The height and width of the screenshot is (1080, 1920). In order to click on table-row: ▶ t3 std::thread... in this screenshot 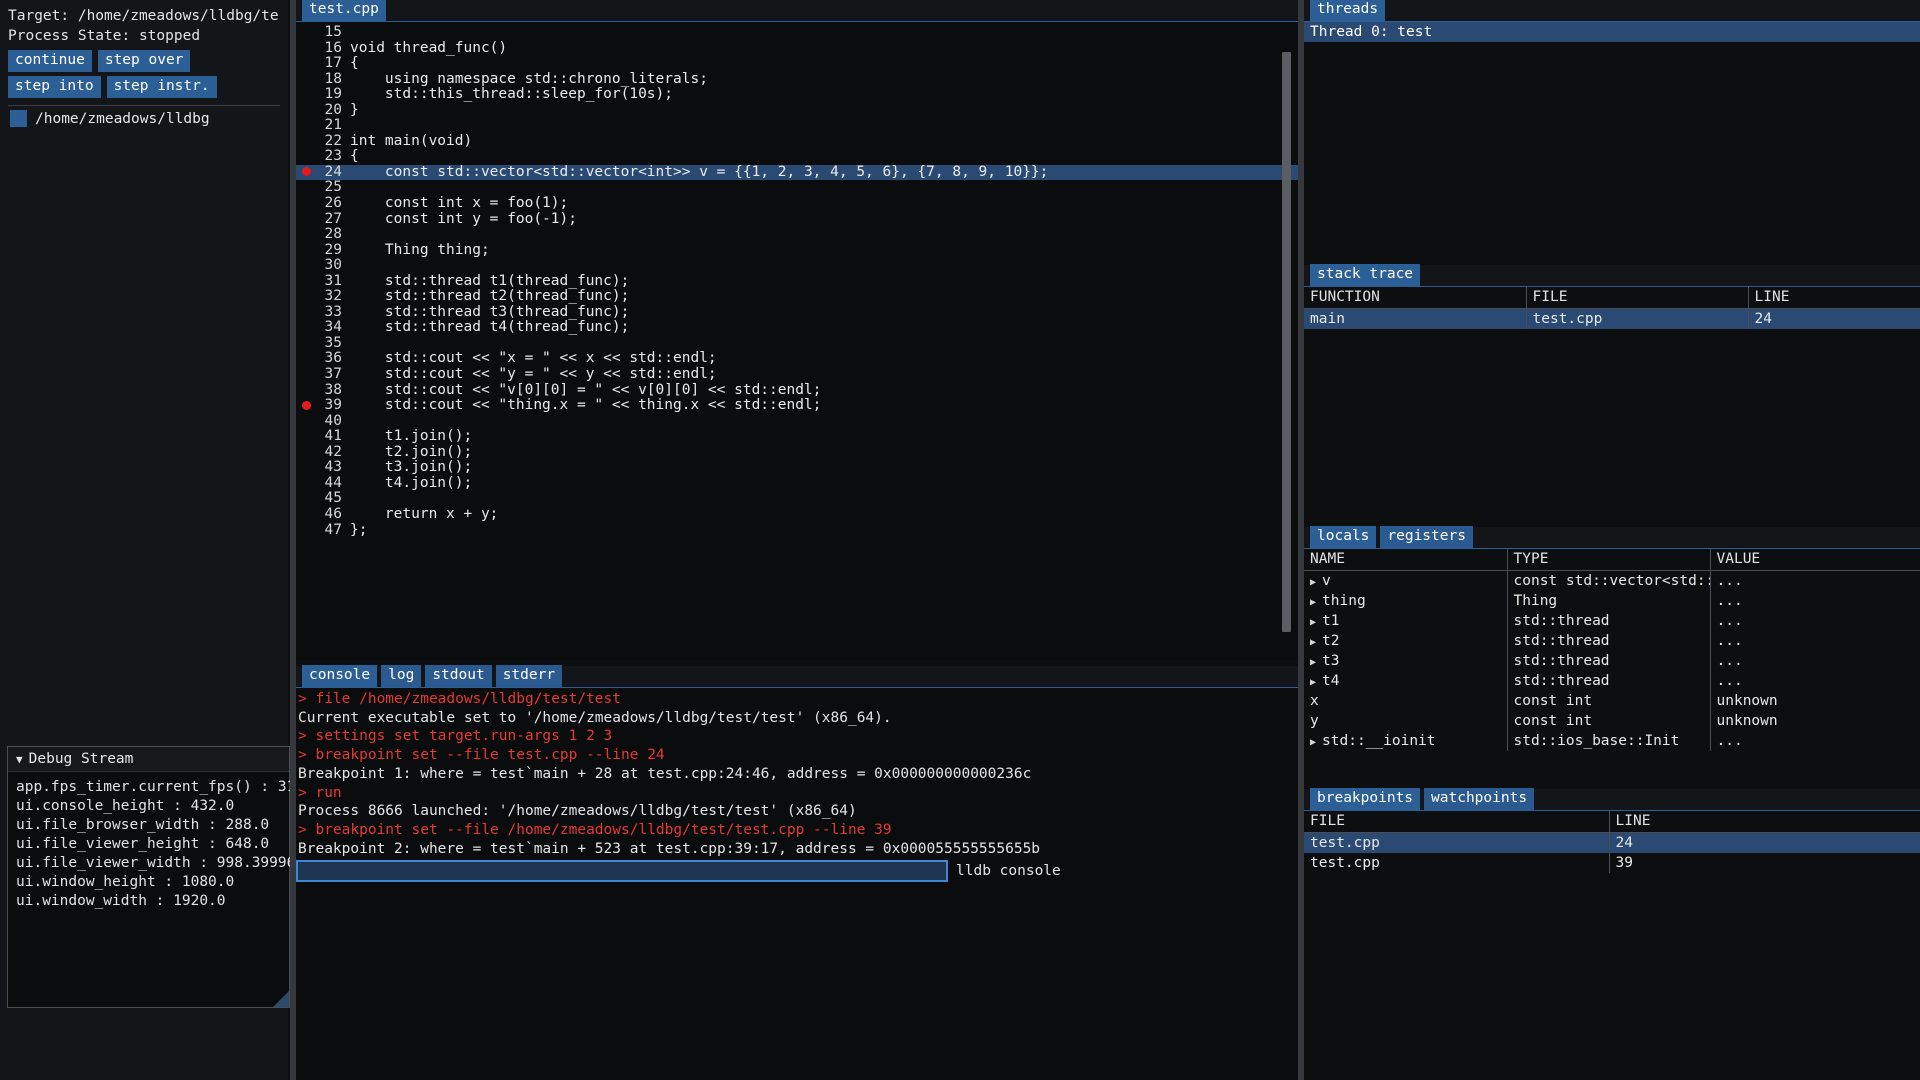, I will do `click(1612, 661)`.